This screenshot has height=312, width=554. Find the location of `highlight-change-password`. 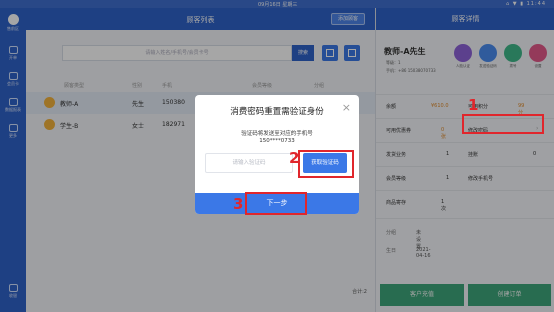

highlight-change-password is located at coordinates (503, 124).